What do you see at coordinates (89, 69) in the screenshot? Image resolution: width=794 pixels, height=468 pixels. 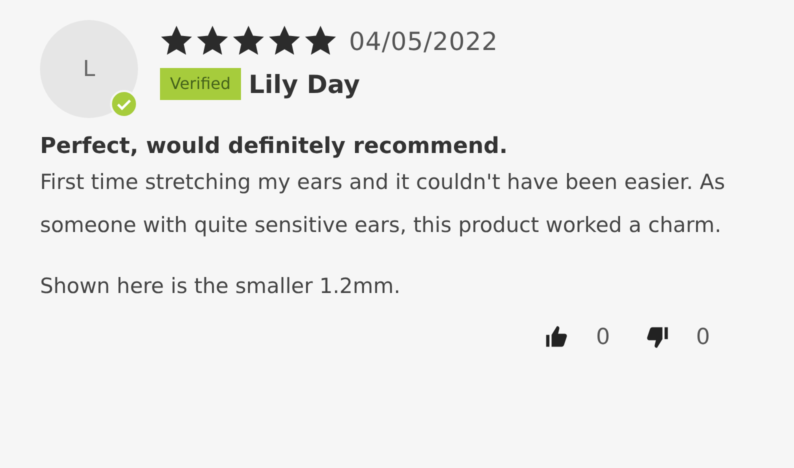 I see `avatar-initial: L` at bounding box center [89, 69].